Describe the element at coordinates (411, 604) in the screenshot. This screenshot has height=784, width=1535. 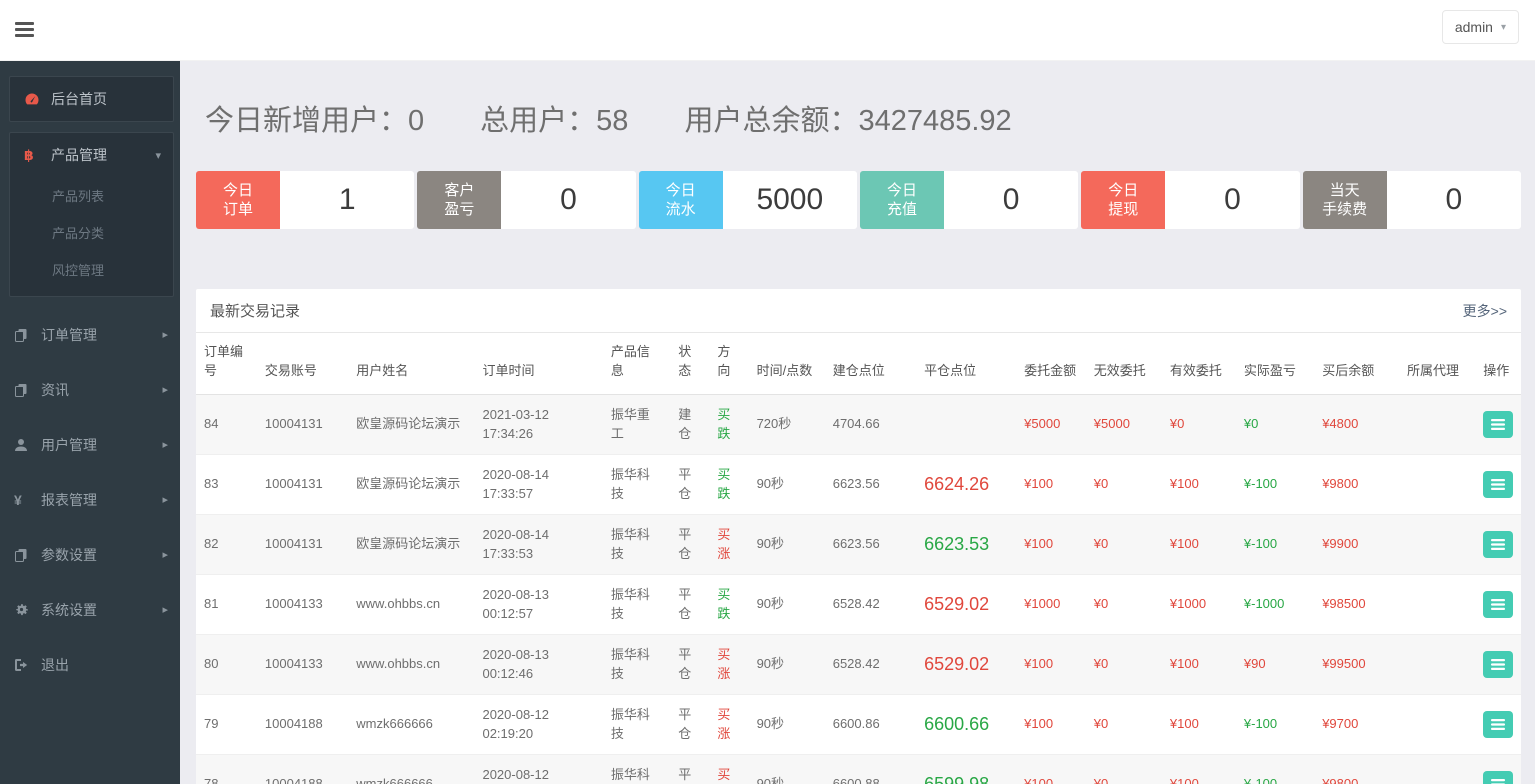
I see `cell-user-name: www.ohbbs.cn` at that location.